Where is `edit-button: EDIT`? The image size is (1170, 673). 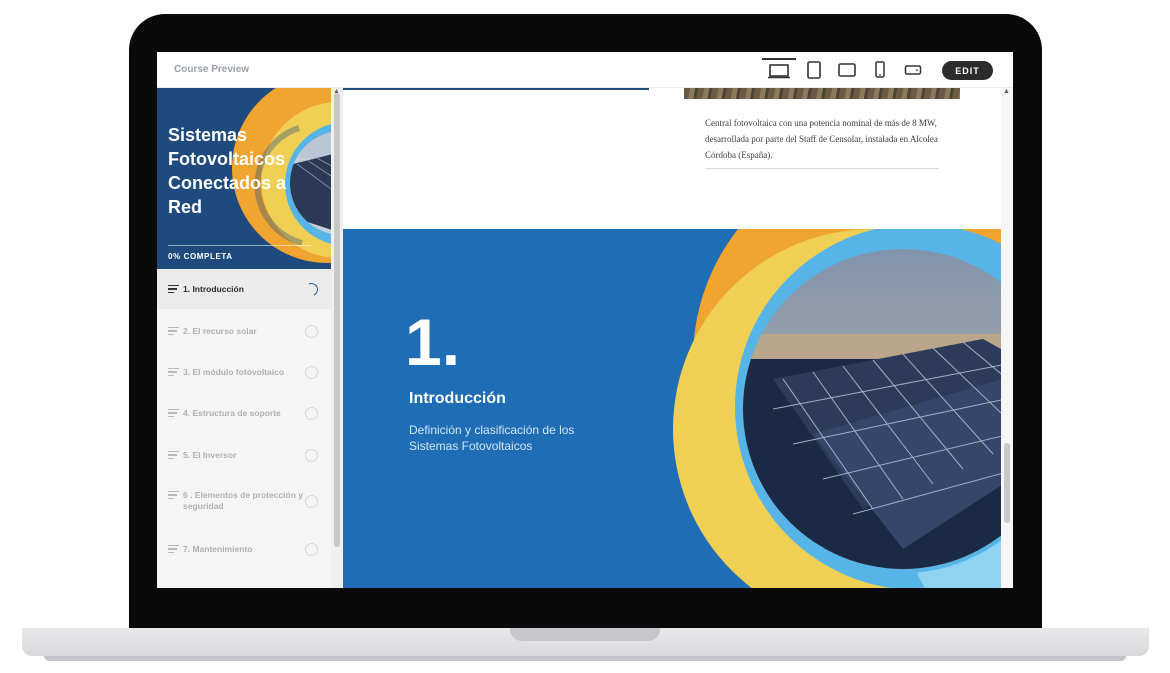
edit-button: EDIT is located at coordinates (967, 70).